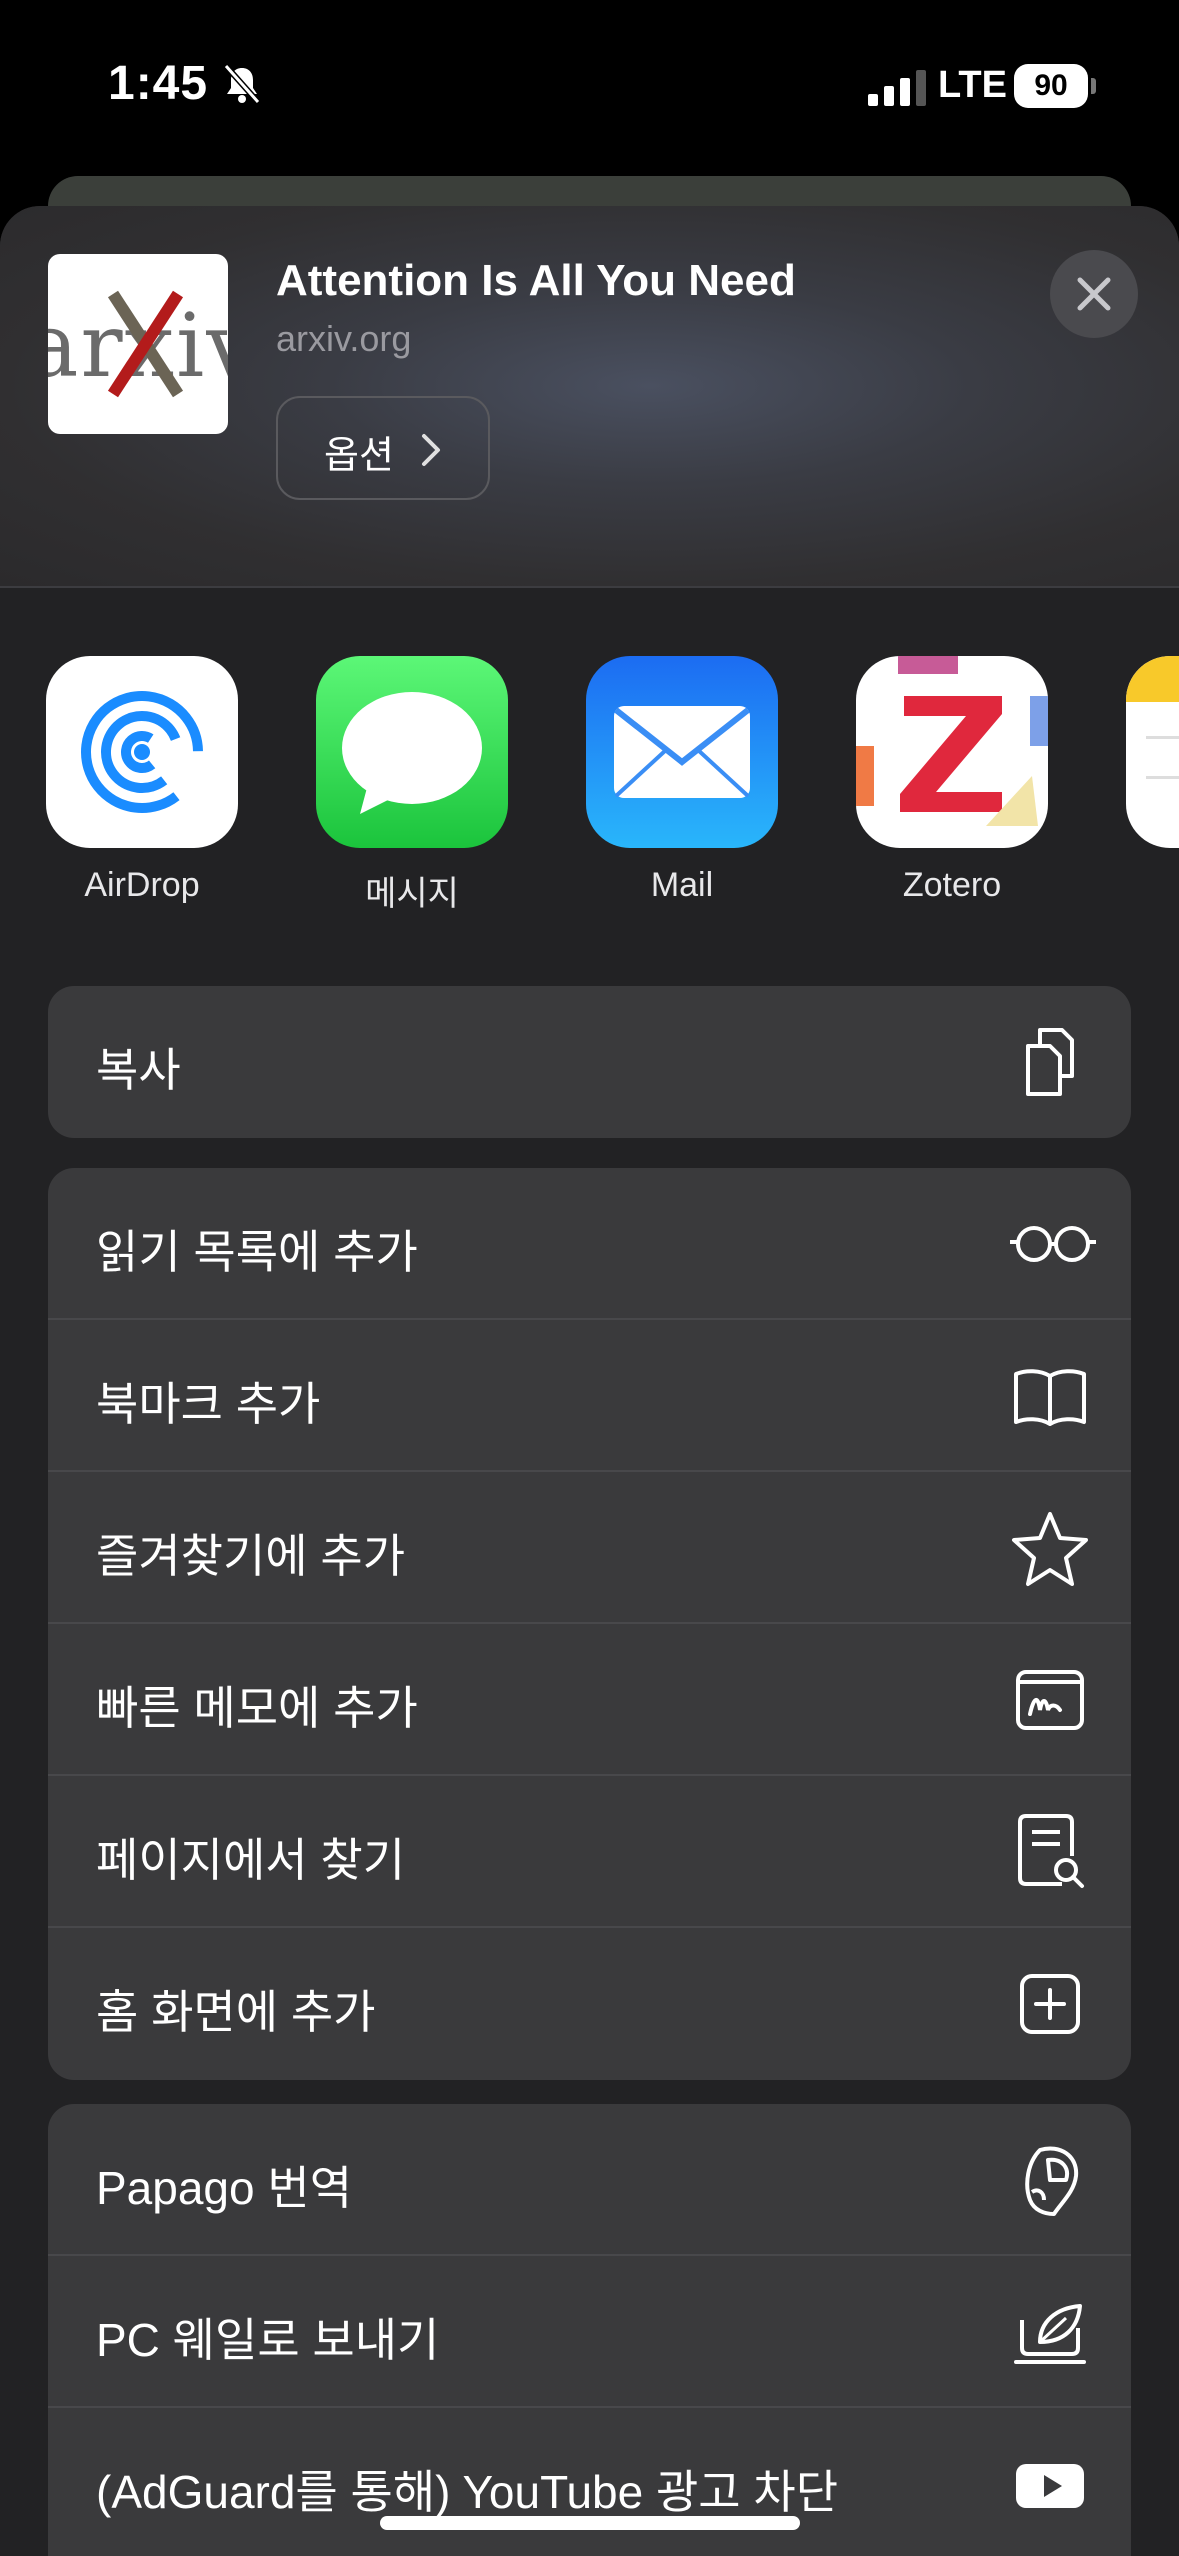  Describe the element at coordinates (467, 2492) in the screenshot. I see `action-label: (AdGuard를 통해) YouTube 광고 차단` at that location.